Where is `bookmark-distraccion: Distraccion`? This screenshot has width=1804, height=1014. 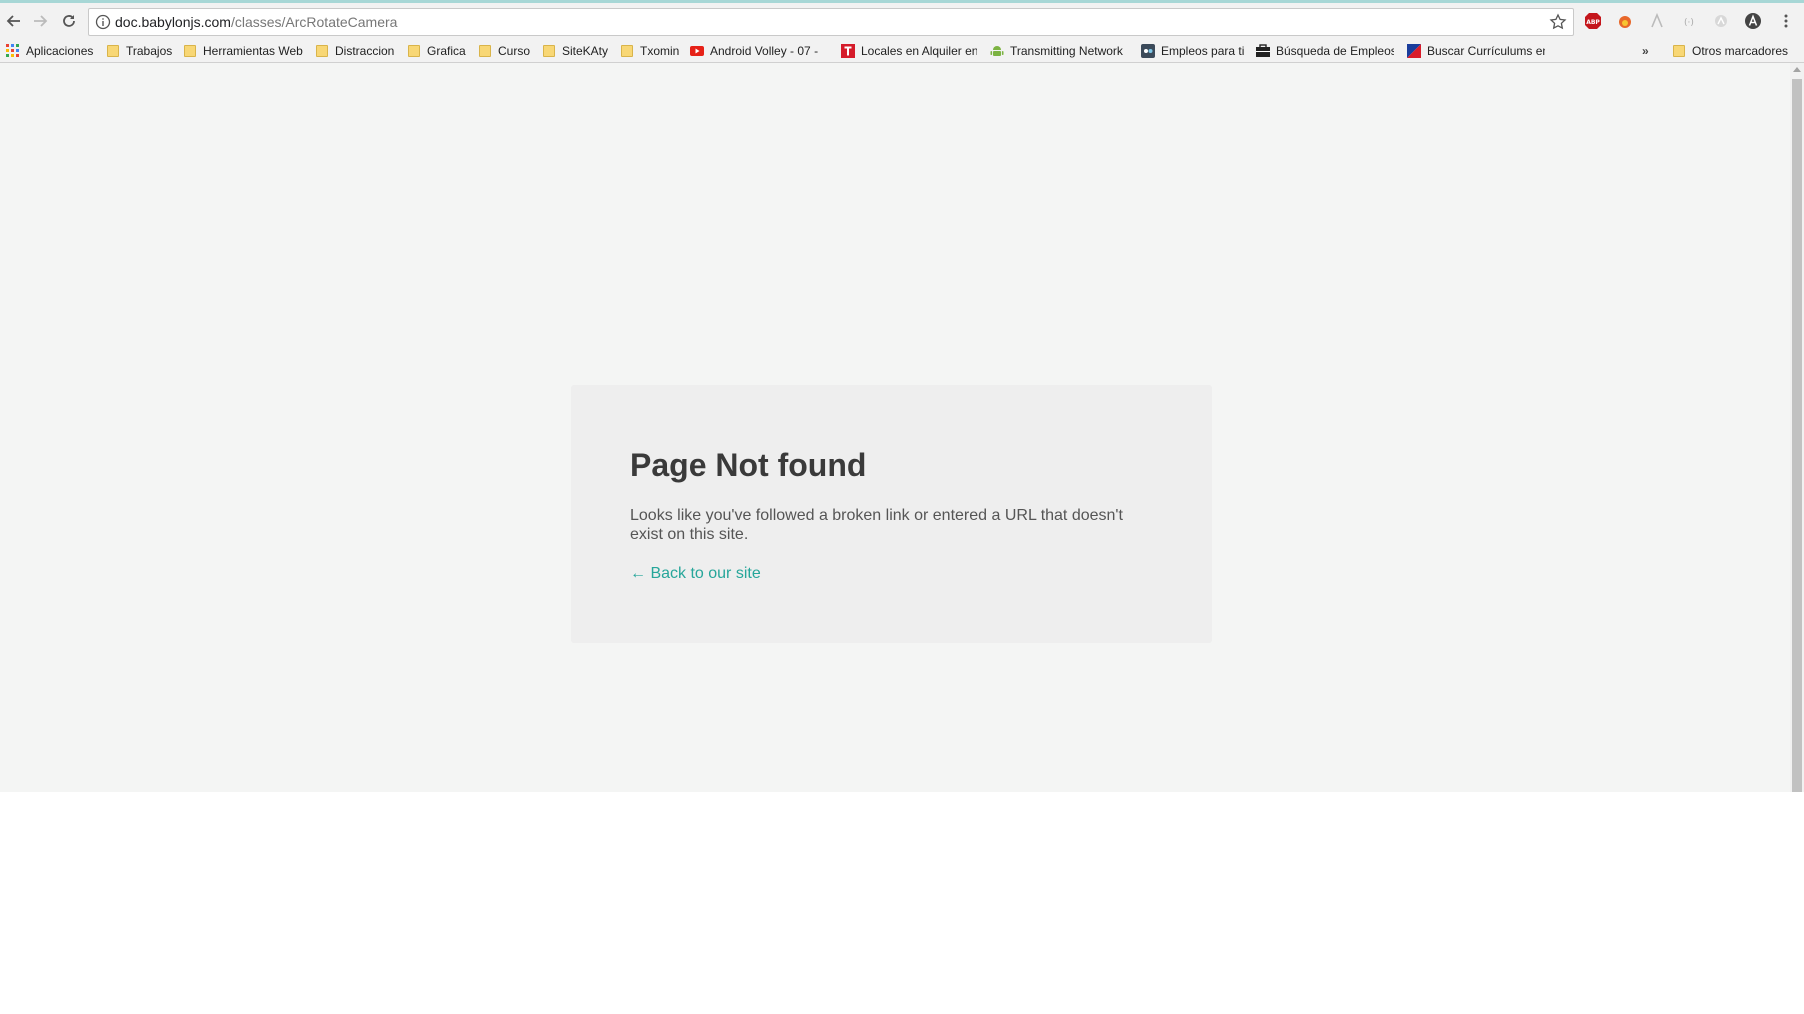
bookmark-distraccion: Distraccion is located at coordinates (354, 51).